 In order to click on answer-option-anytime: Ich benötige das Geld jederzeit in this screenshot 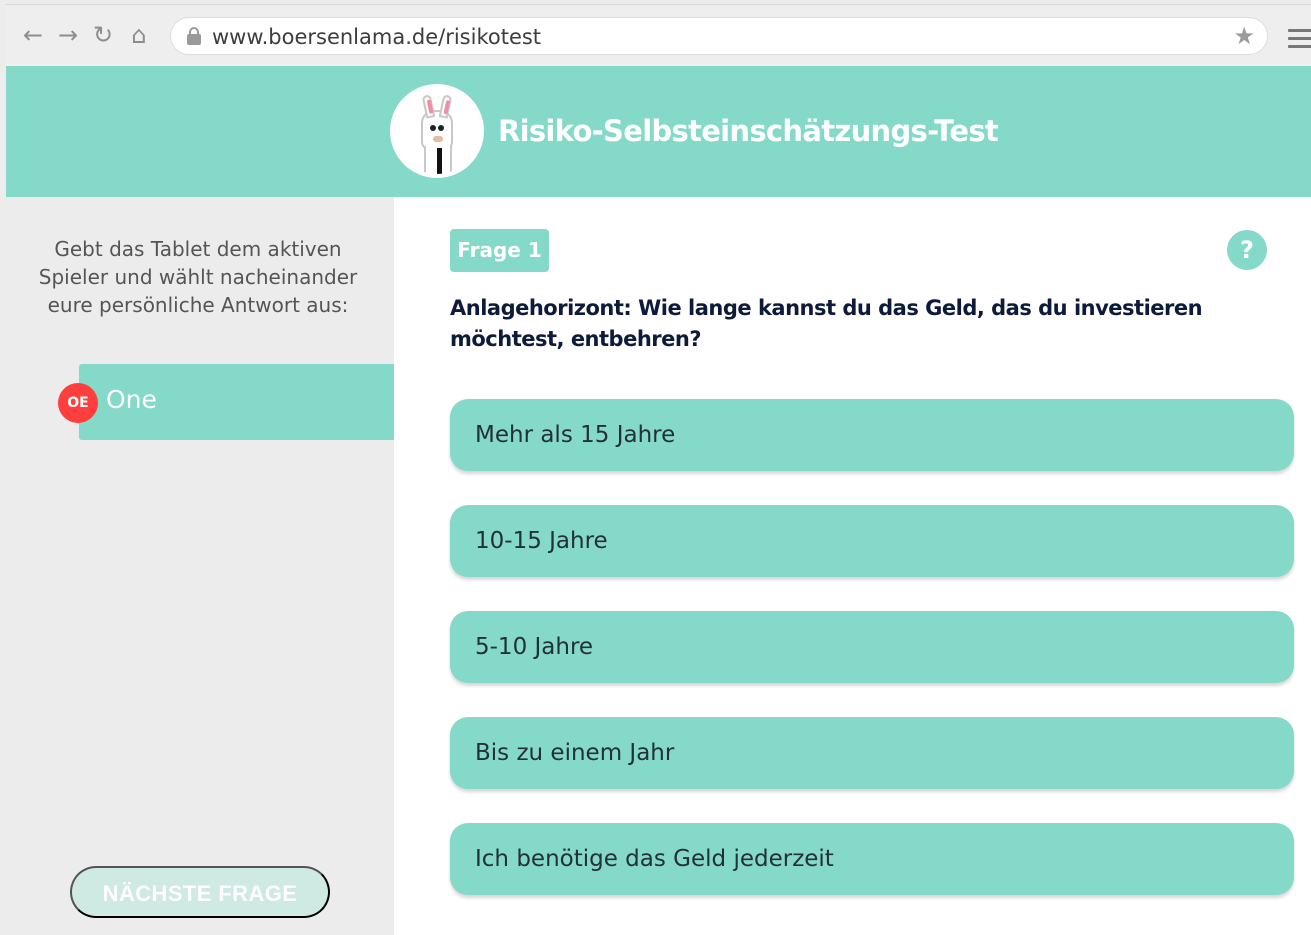, I will do `click(872, 859)`.